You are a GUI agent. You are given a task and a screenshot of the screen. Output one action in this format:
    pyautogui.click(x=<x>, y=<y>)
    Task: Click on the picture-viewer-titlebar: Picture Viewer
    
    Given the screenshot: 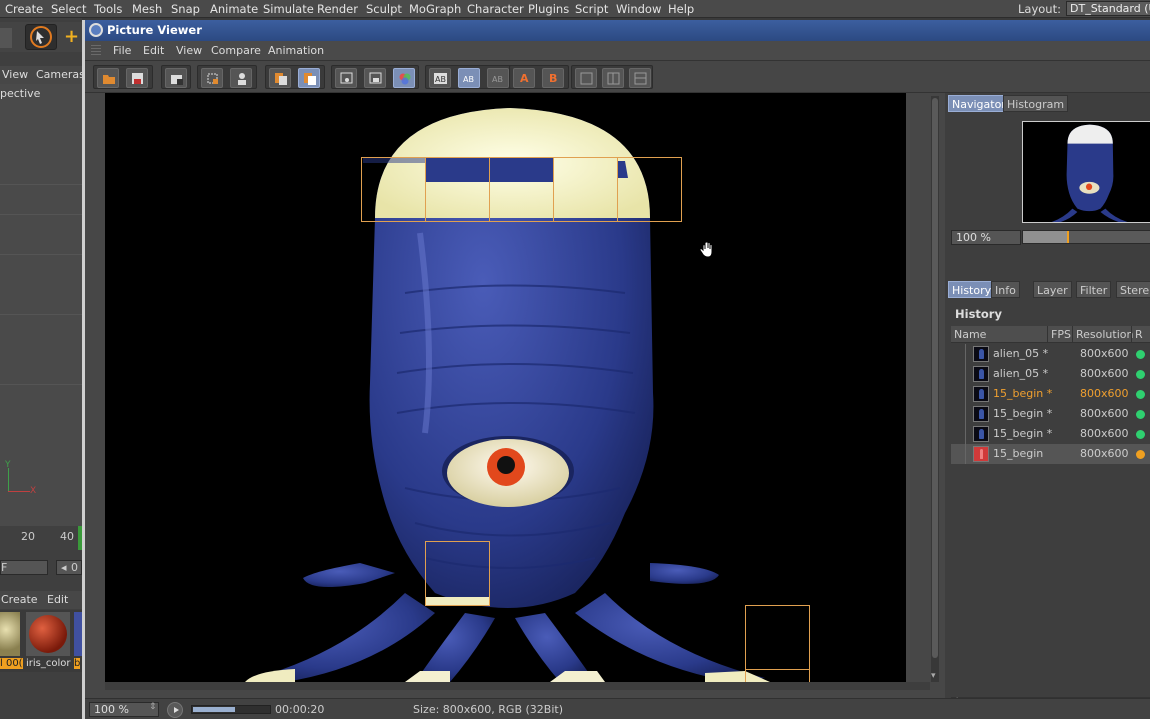 What is the action you would take?
    pyautogui.click(x=617, y=30)
    